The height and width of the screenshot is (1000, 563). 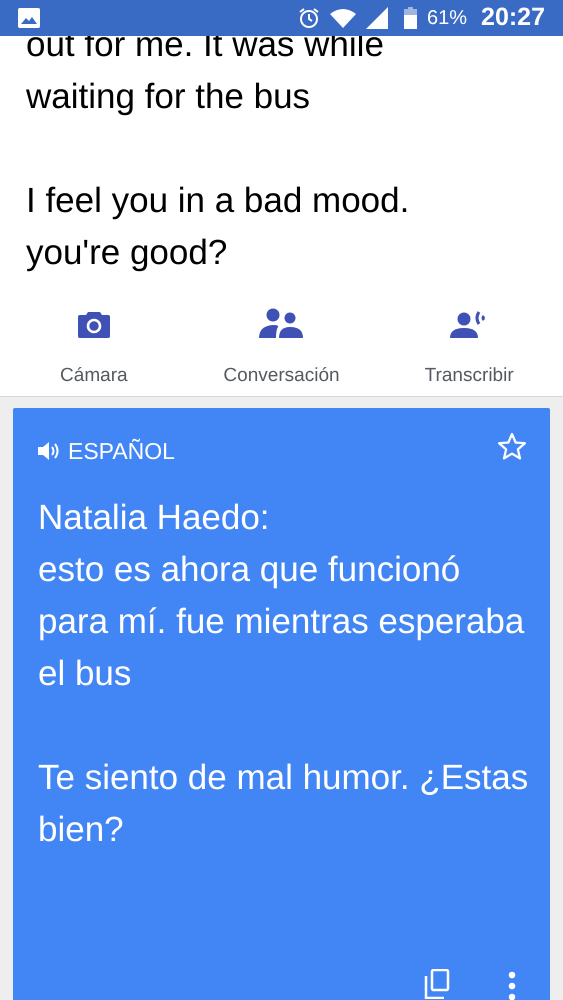 What do you see at coordinates (282, 340) in the screenshot?
I see `mode-button: Conversación` at bounding box center [282, 340].